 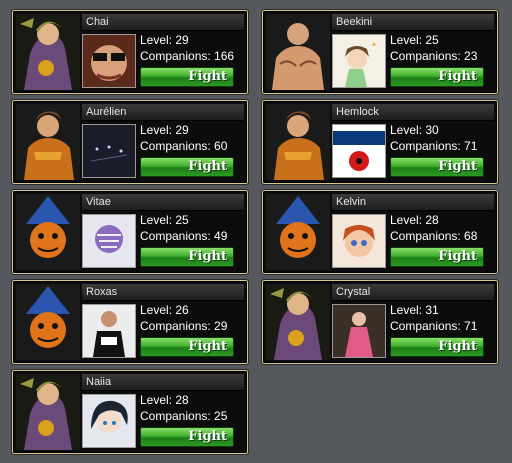 What do you see at coordinates (298, 52) in the screenshot?
I see `bald-brawler-portrait` at bounding box center [298, 52].